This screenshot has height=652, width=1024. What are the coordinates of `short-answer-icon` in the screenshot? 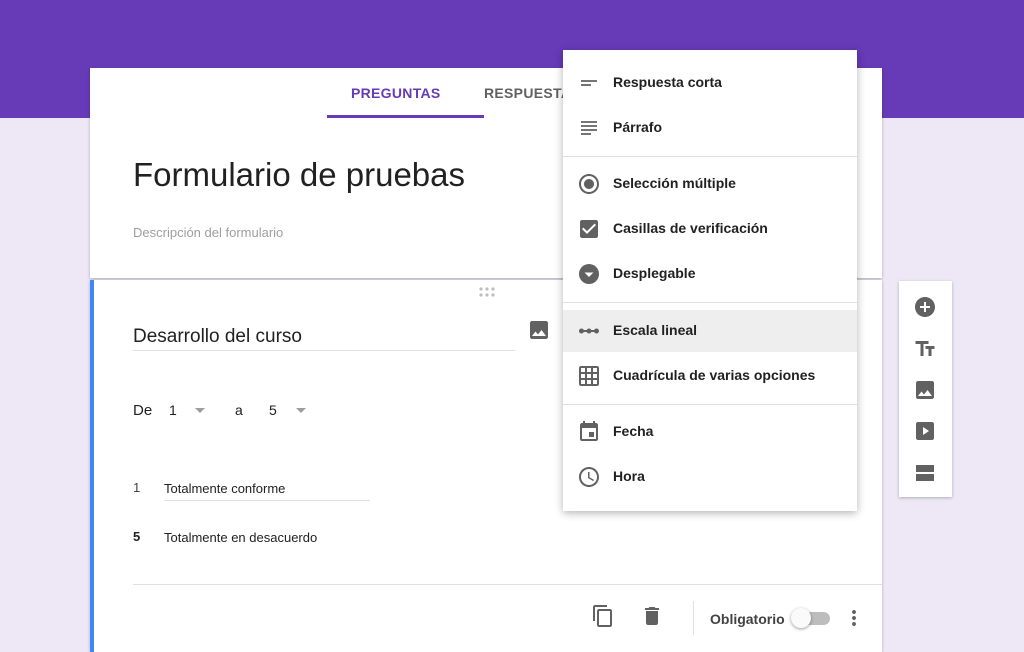 It's located at (589, 83).